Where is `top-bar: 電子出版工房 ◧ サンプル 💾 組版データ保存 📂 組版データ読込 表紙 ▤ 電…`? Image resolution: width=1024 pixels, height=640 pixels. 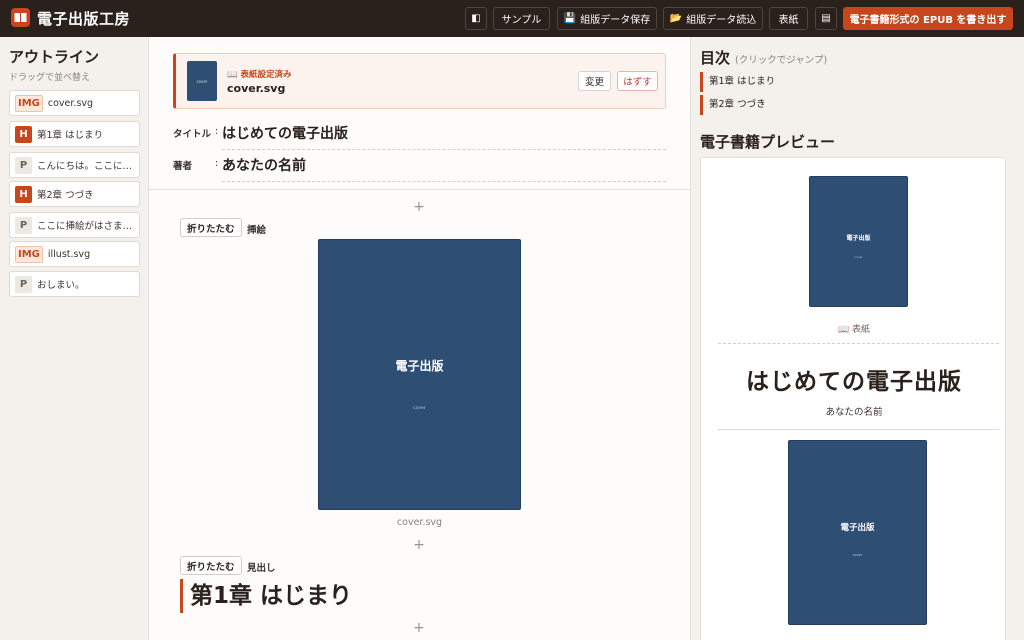 top-bar: 電子出版工房 ◧ サンプル 💾 組版データ保存 📂 組版データ読込 表紙 ▤ 電… is located at coordinates (512, 18).